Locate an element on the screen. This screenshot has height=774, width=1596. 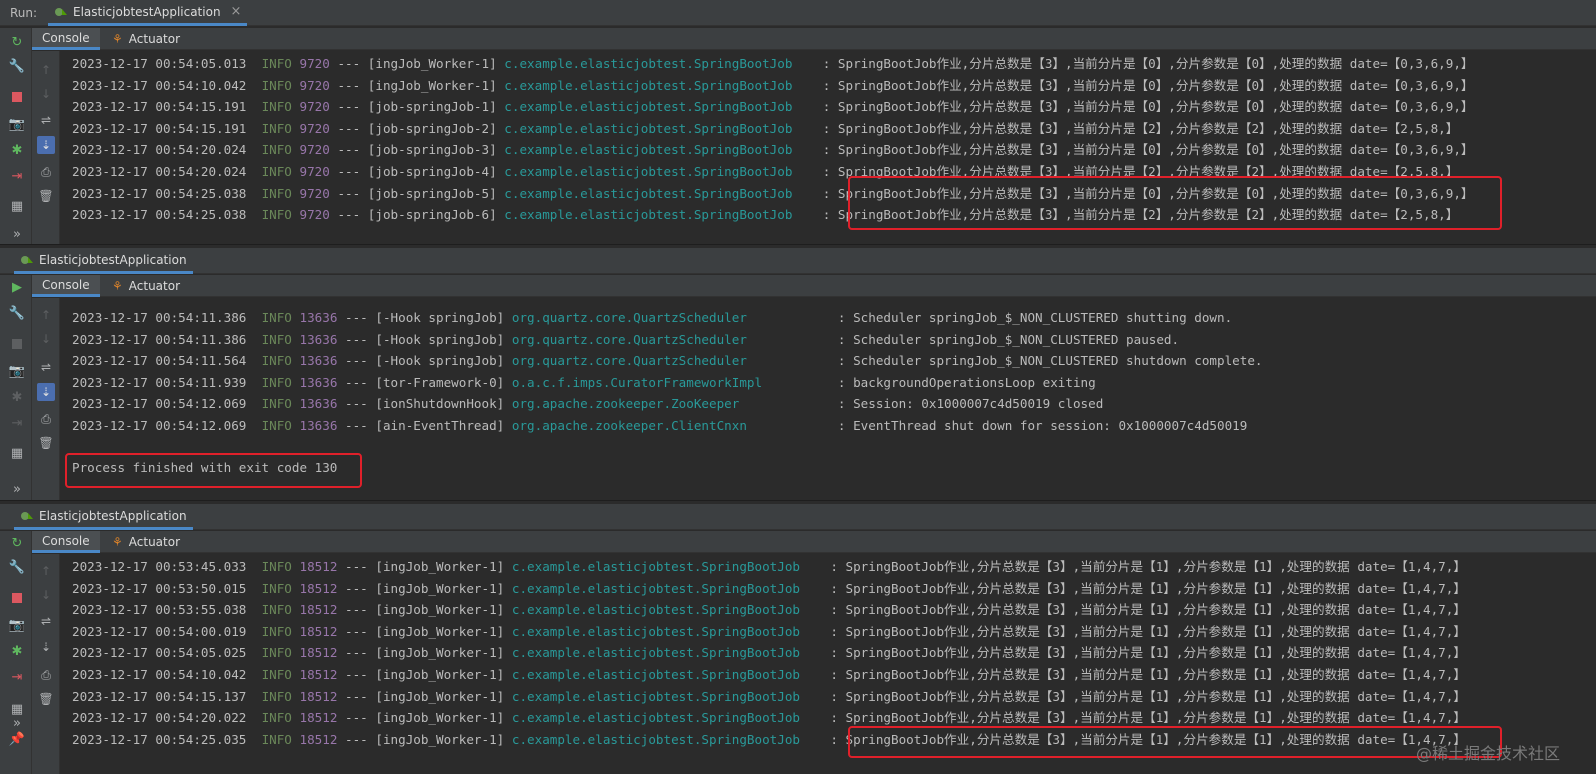
run-icon: ▶ is located at coordinates (17, 288).